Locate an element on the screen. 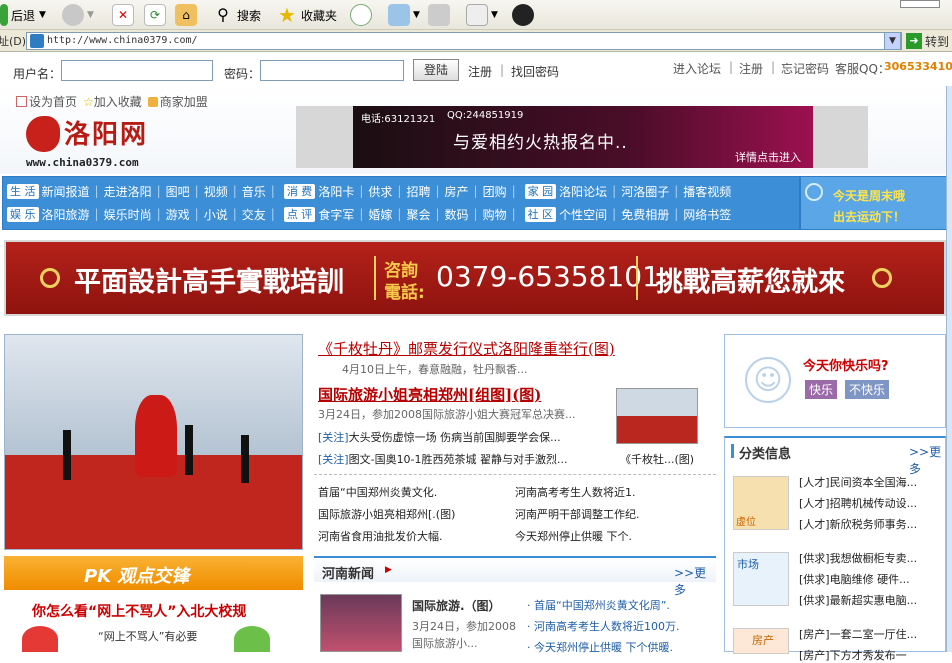  nav-link: 视频 is located at coordinates (216, 191).